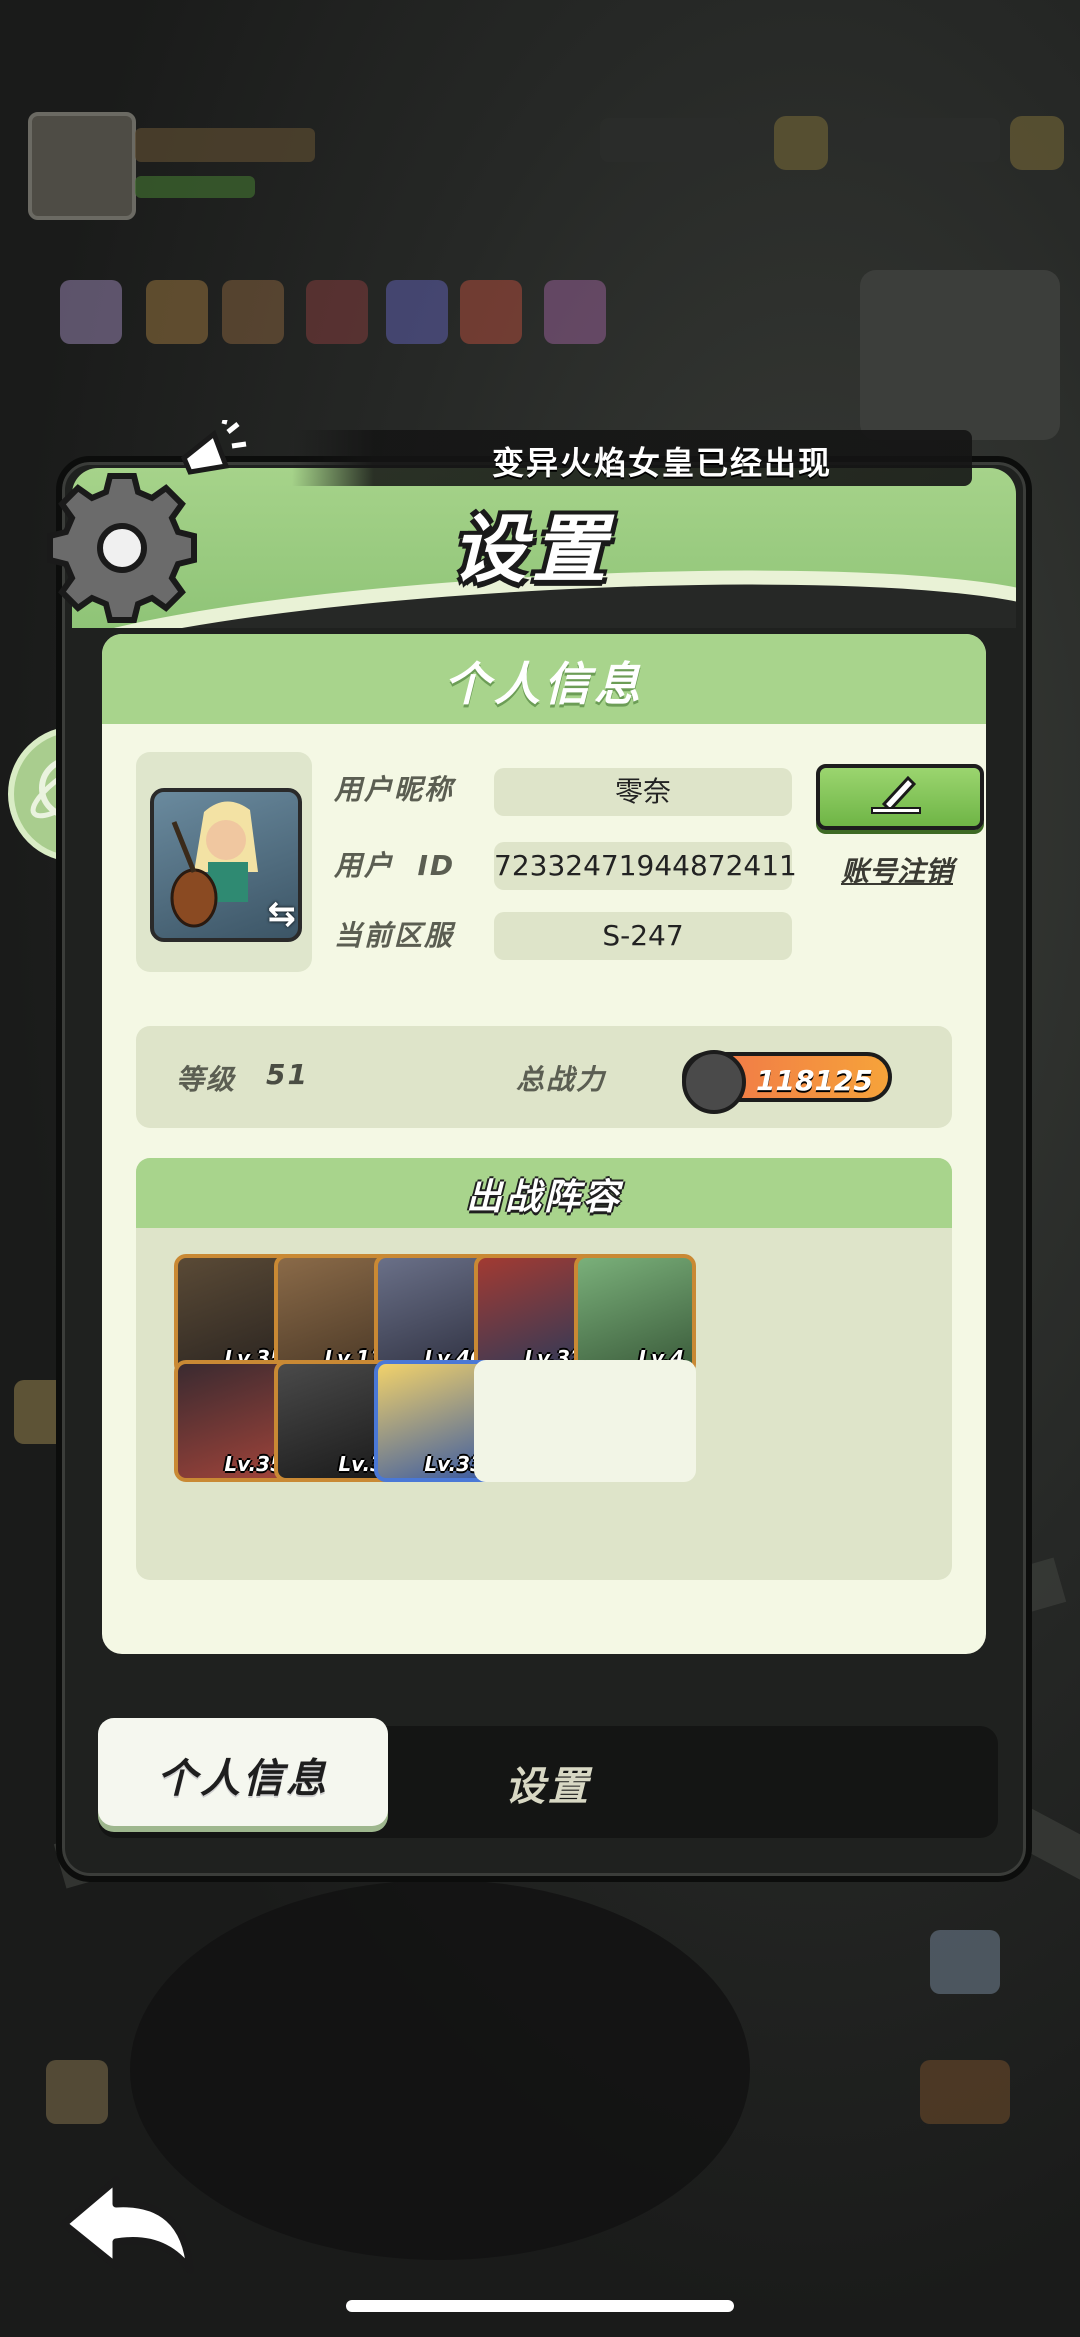  I want to click on power-label: 总战力, so click(561, 1079).